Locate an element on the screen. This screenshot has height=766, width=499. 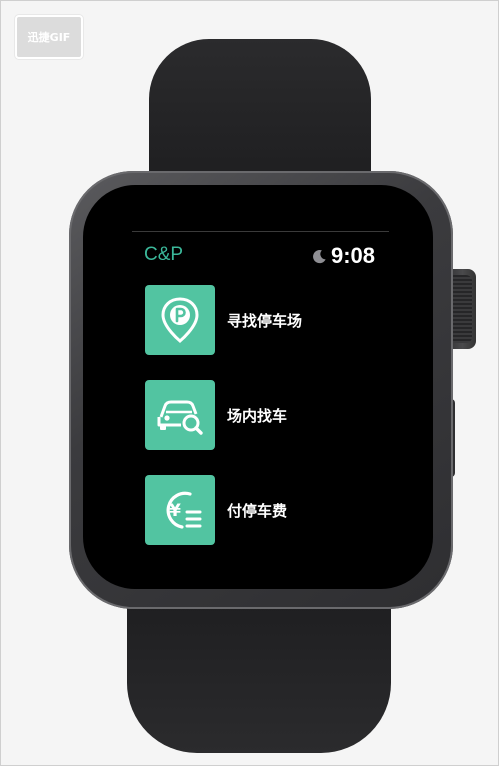
menu-item-find-parking: 寻找停车场 is located at coordinates (255, 320).